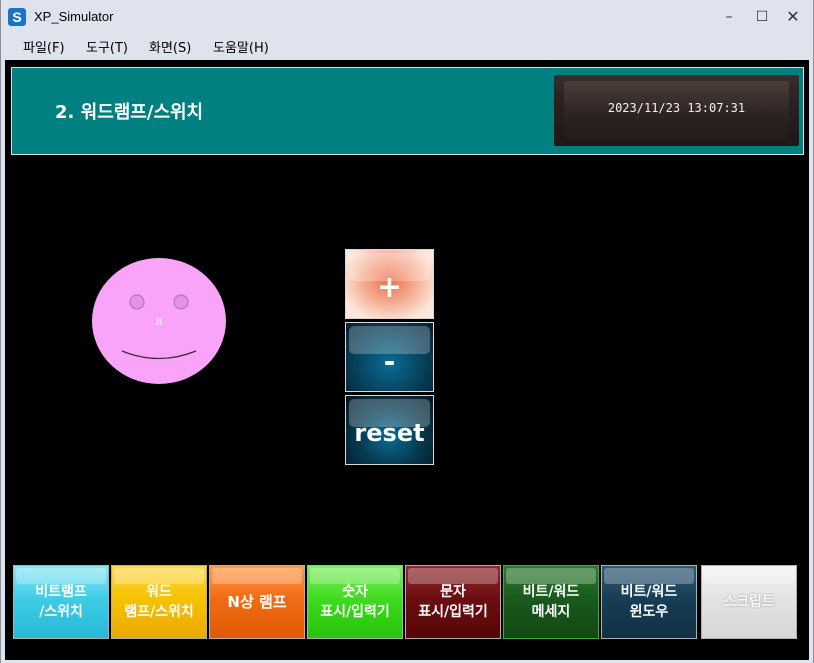 The image size is (814, 663). Describe the element at coordinates (762, 17) in the screenshot. I see `maximize-button: ☐` at that location.